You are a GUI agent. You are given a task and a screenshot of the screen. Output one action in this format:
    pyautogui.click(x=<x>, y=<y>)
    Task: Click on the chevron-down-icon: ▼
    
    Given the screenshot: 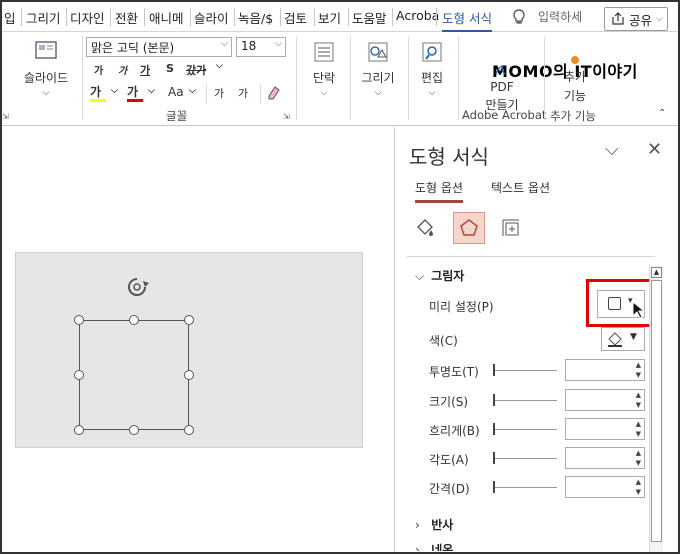 What is the action you would take?
    pyautogui.click(x=633, y=337)
    